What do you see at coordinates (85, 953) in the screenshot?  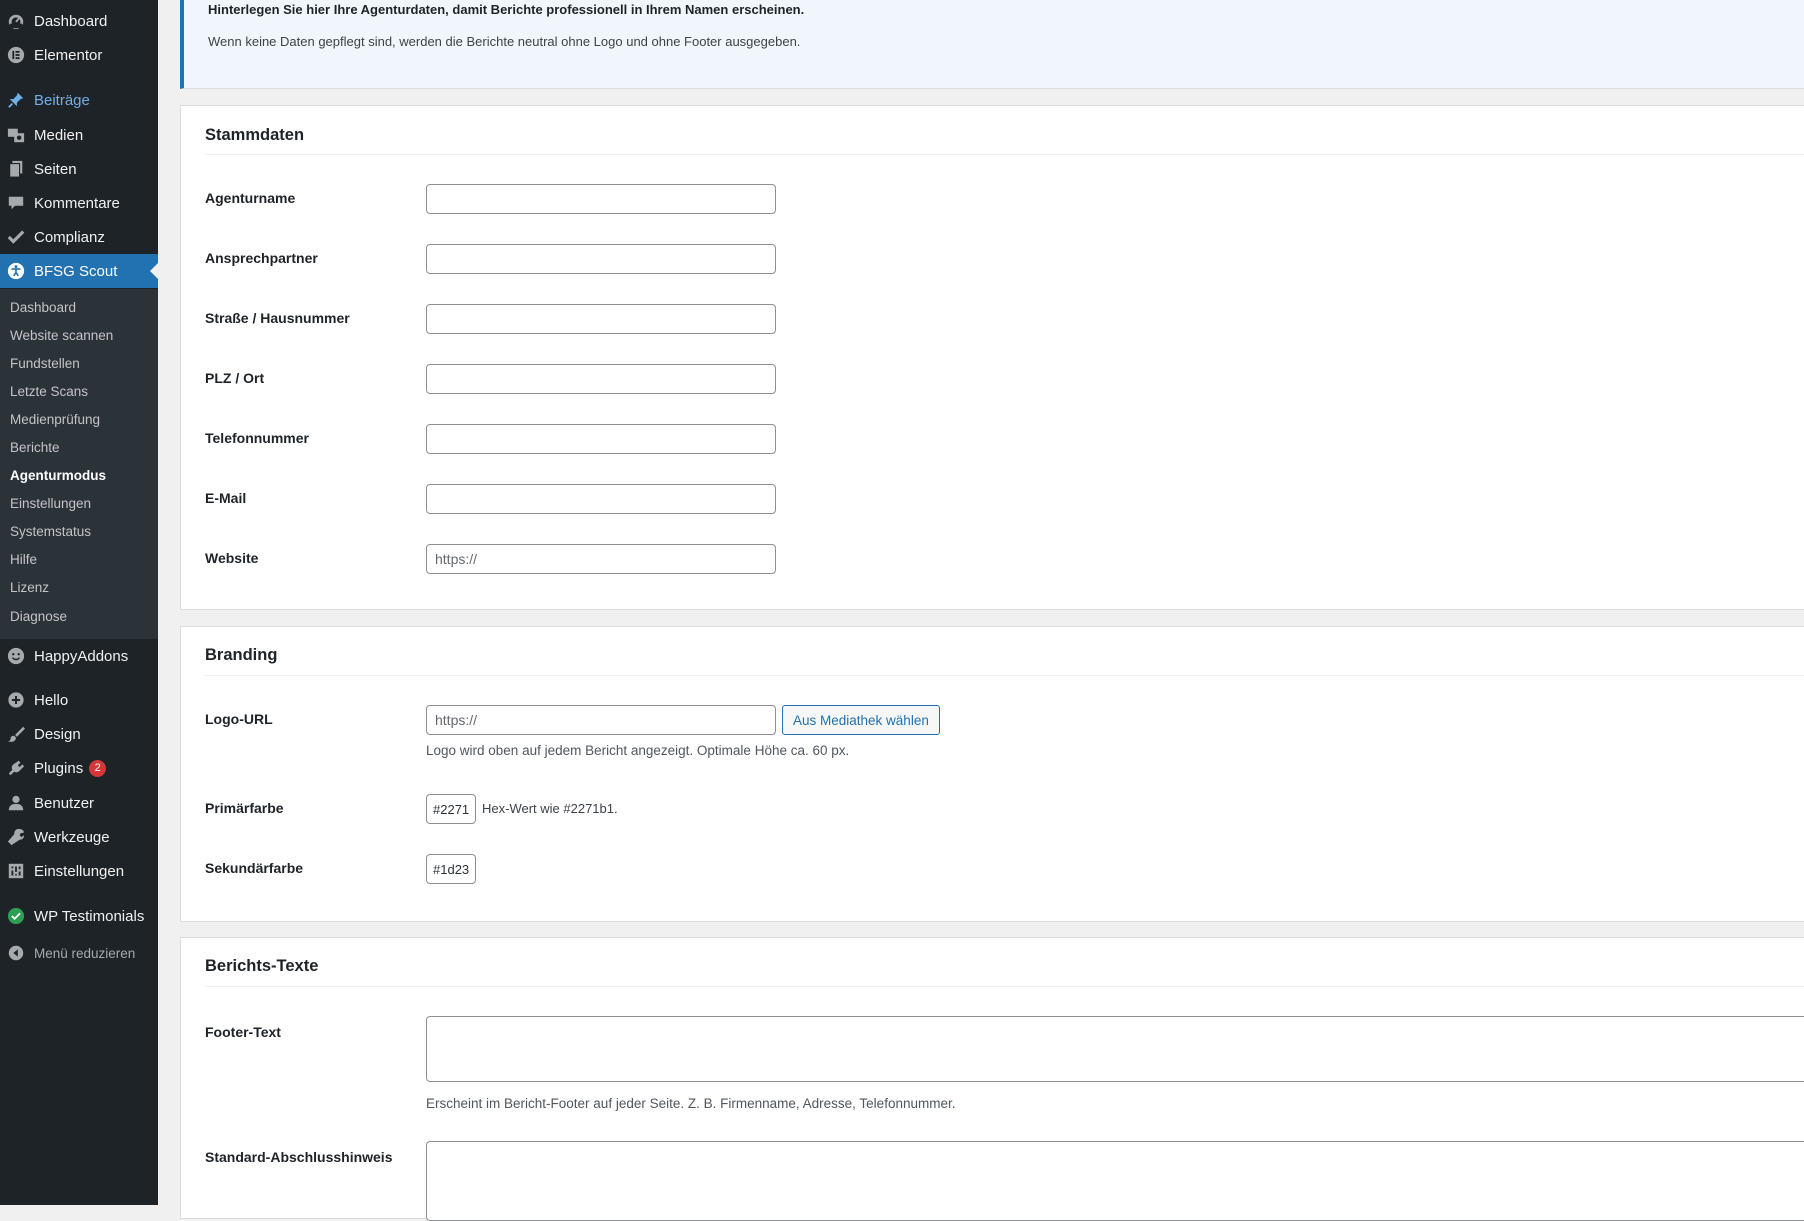 I see `sidebar-item-label: Menü reduzieren` at bounding box center [85, 953].